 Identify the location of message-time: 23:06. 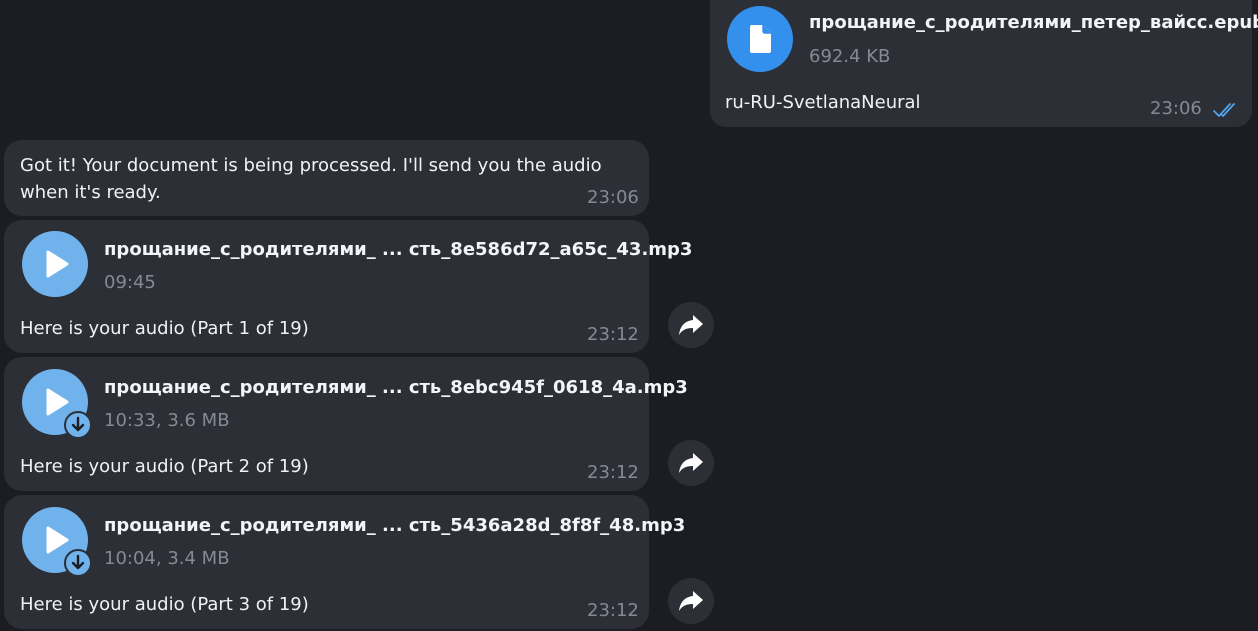
(613, 197).